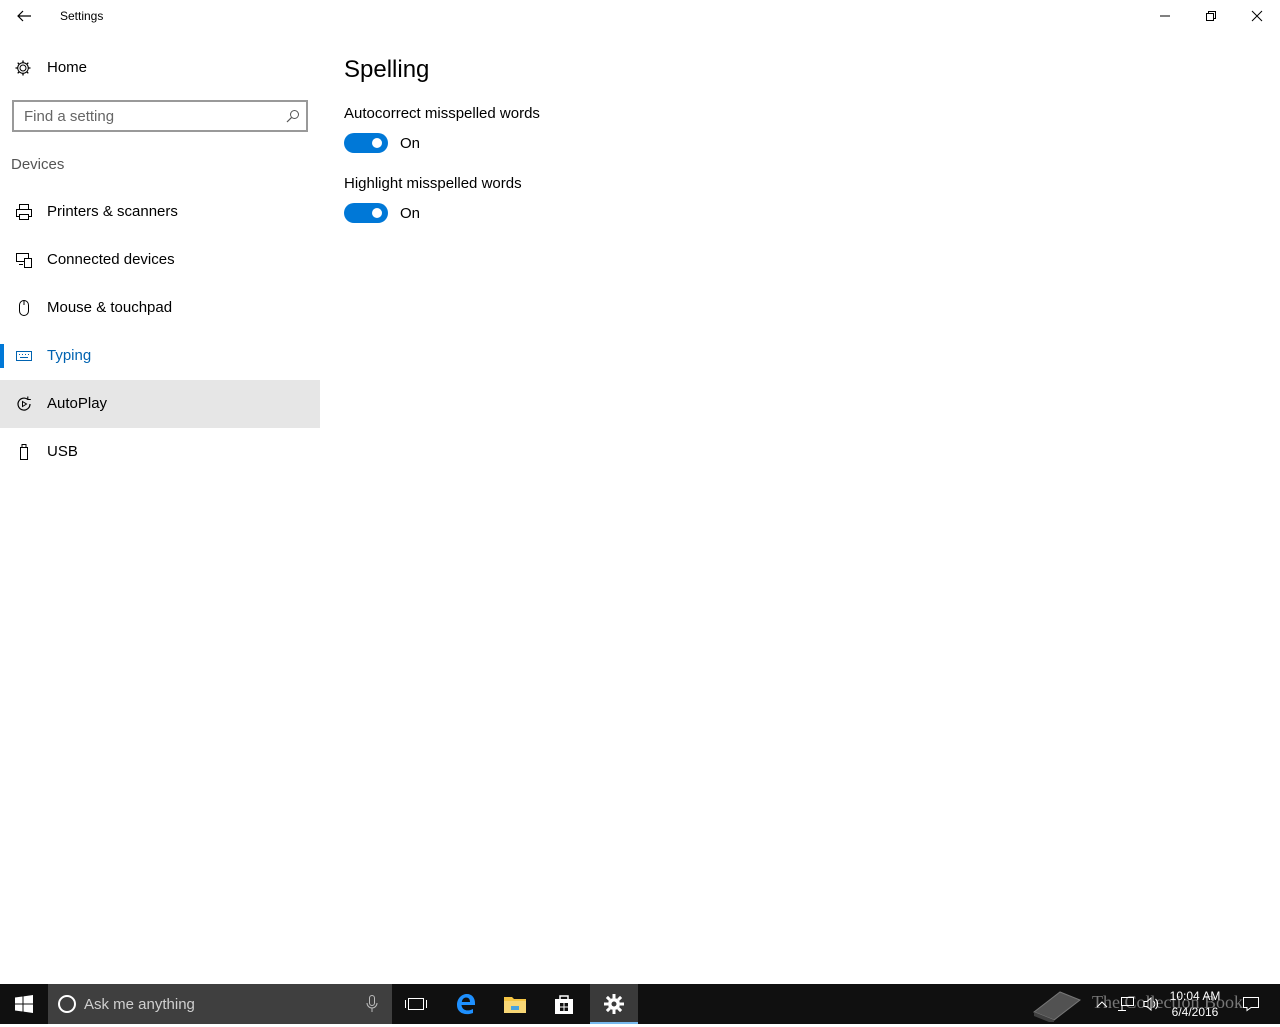 This screenshot has height=1027, width=1280. What do you see at coordinates (69, 355) in the screenshot?
I see `sidebar-item-label: Typing` at bounding box center [69, 355].